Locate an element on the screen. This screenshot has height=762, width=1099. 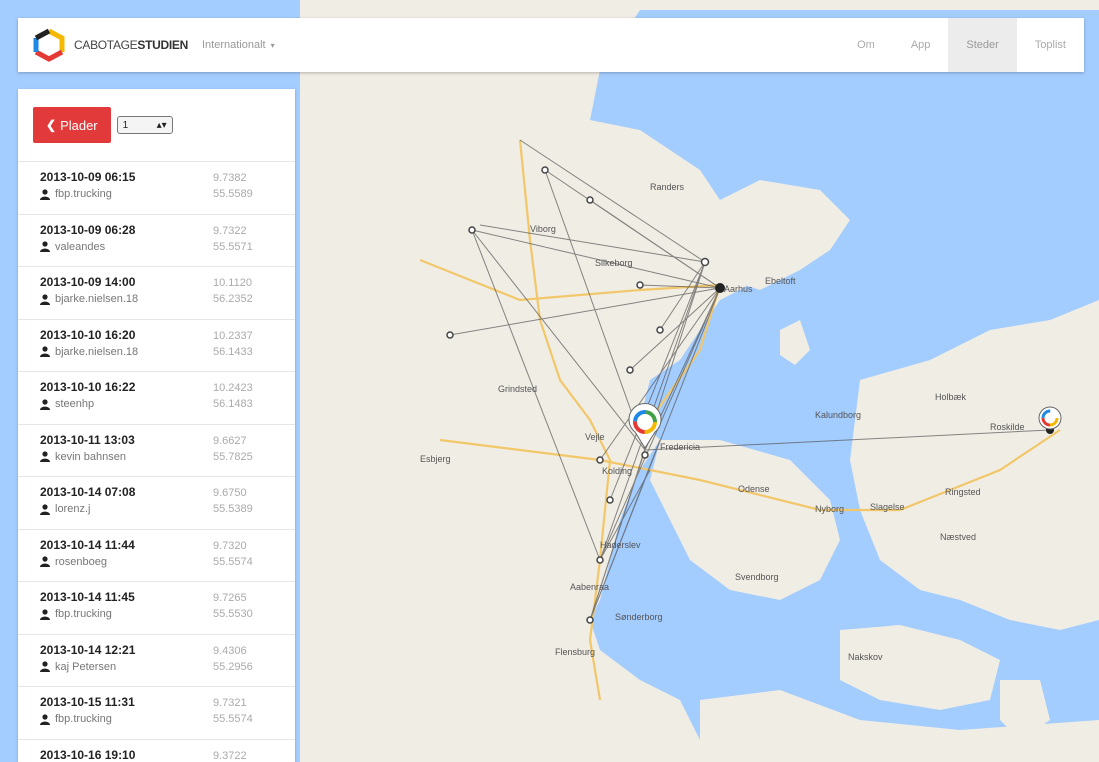
brand-name: CABOTAGESTUDIEN is located at coordinates (131, 45).